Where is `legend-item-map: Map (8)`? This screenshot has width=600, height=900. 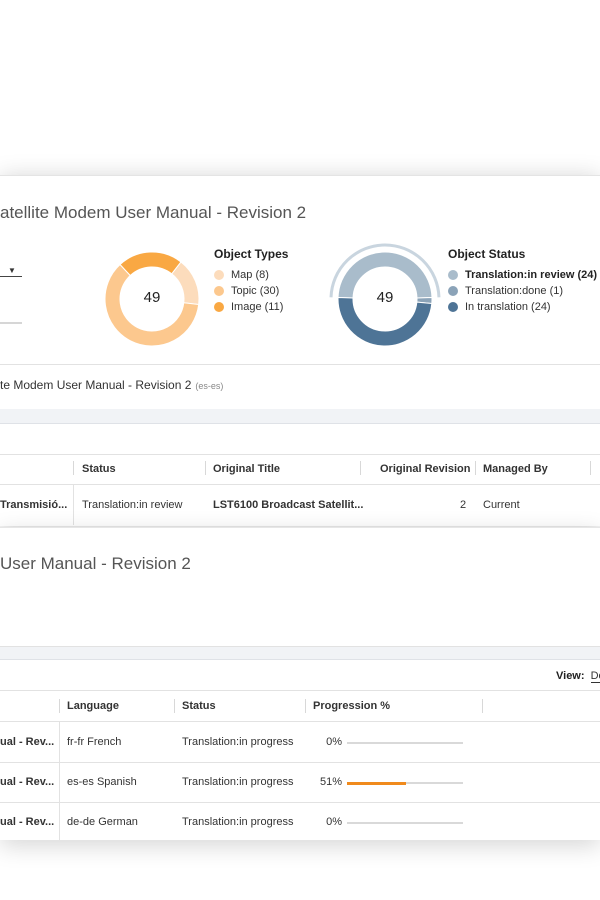
legend-item-map: Map (8) is located at coordinates (248, 275).